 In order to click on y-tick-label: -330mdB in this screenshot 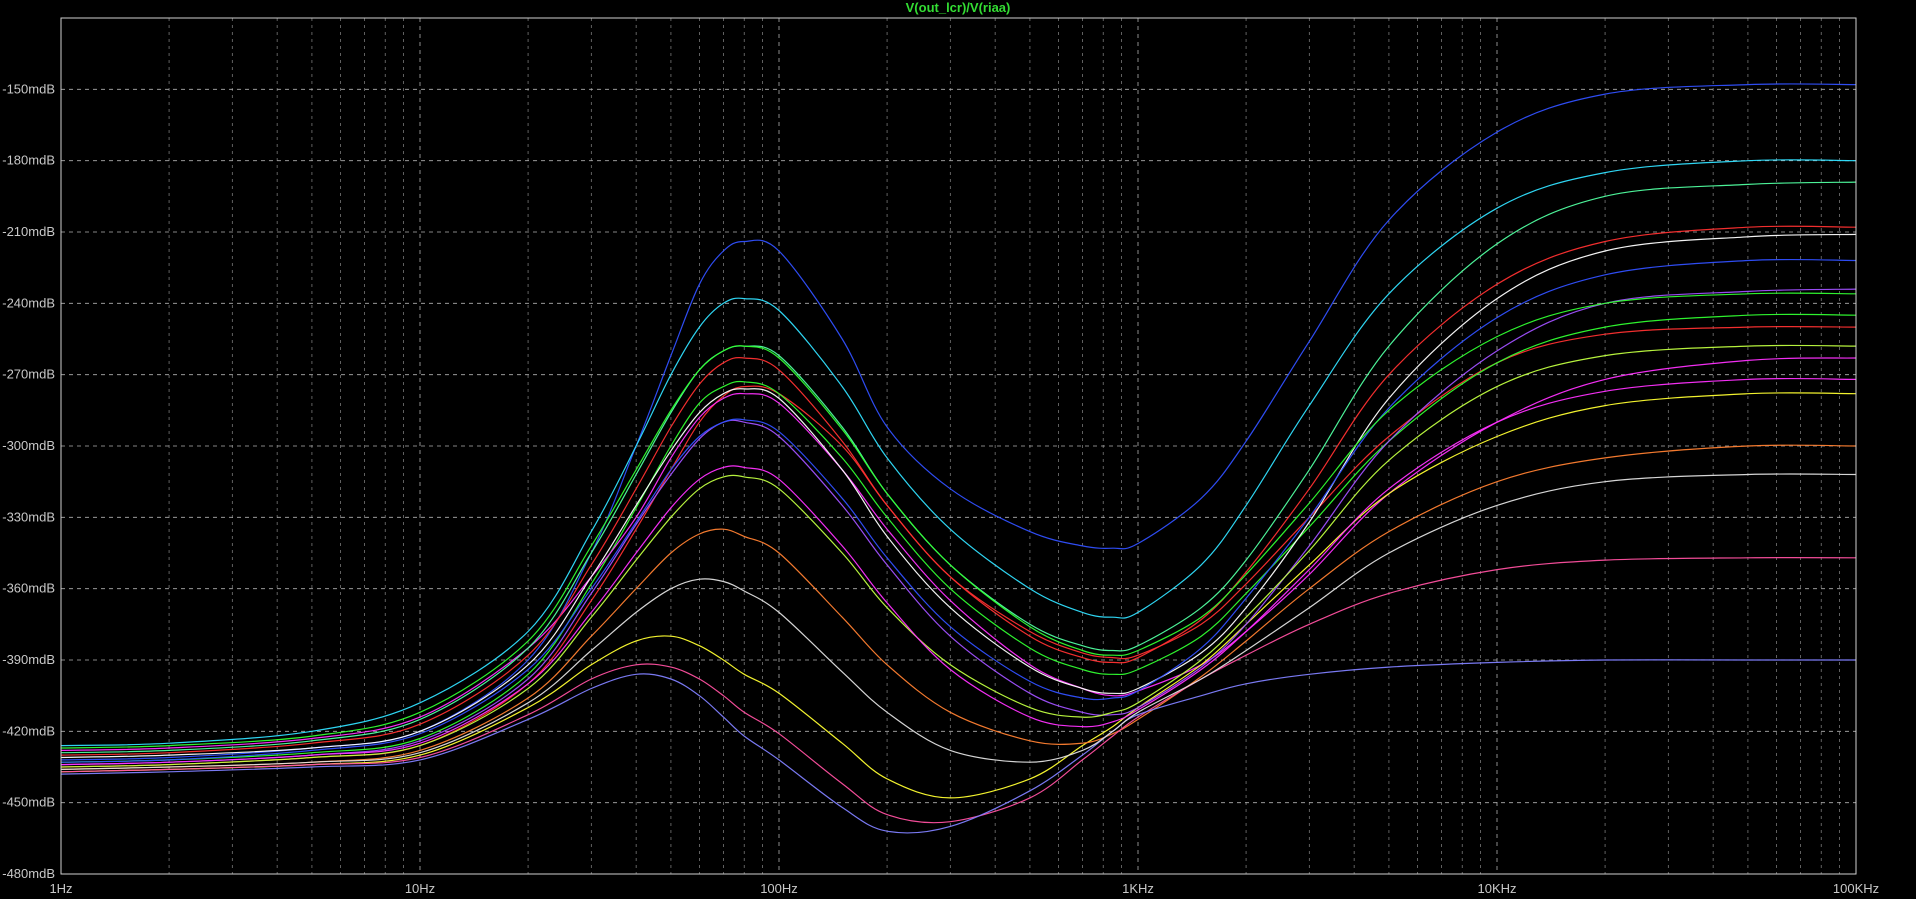, I will do `click(28, 516)`.